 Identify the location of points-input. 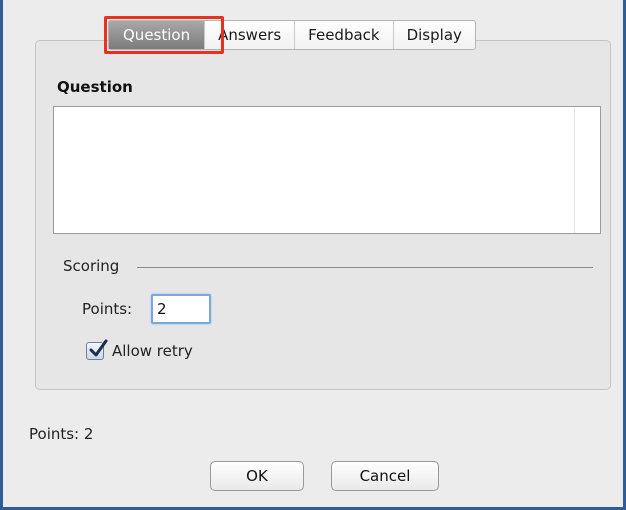
(181, 309).